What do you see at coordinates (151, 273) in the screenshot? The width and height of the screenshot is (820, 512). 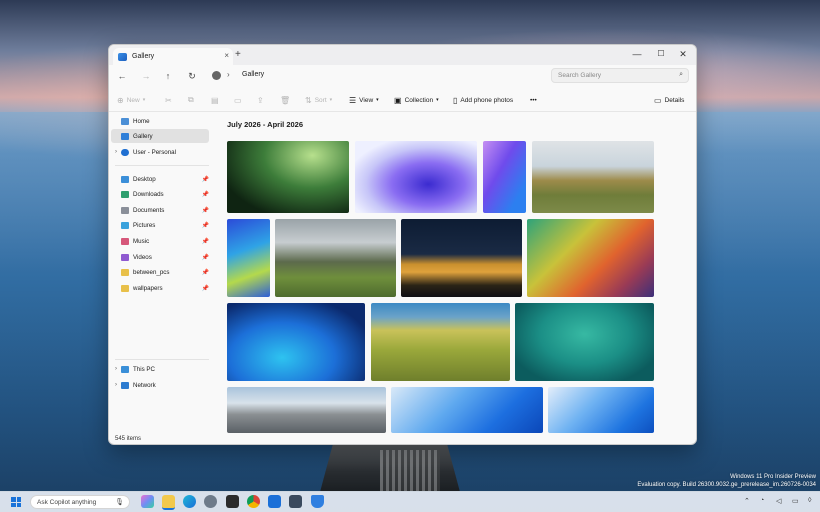 I see `sidebar-item-label: between_pcs` at bounding box center [151, 273].